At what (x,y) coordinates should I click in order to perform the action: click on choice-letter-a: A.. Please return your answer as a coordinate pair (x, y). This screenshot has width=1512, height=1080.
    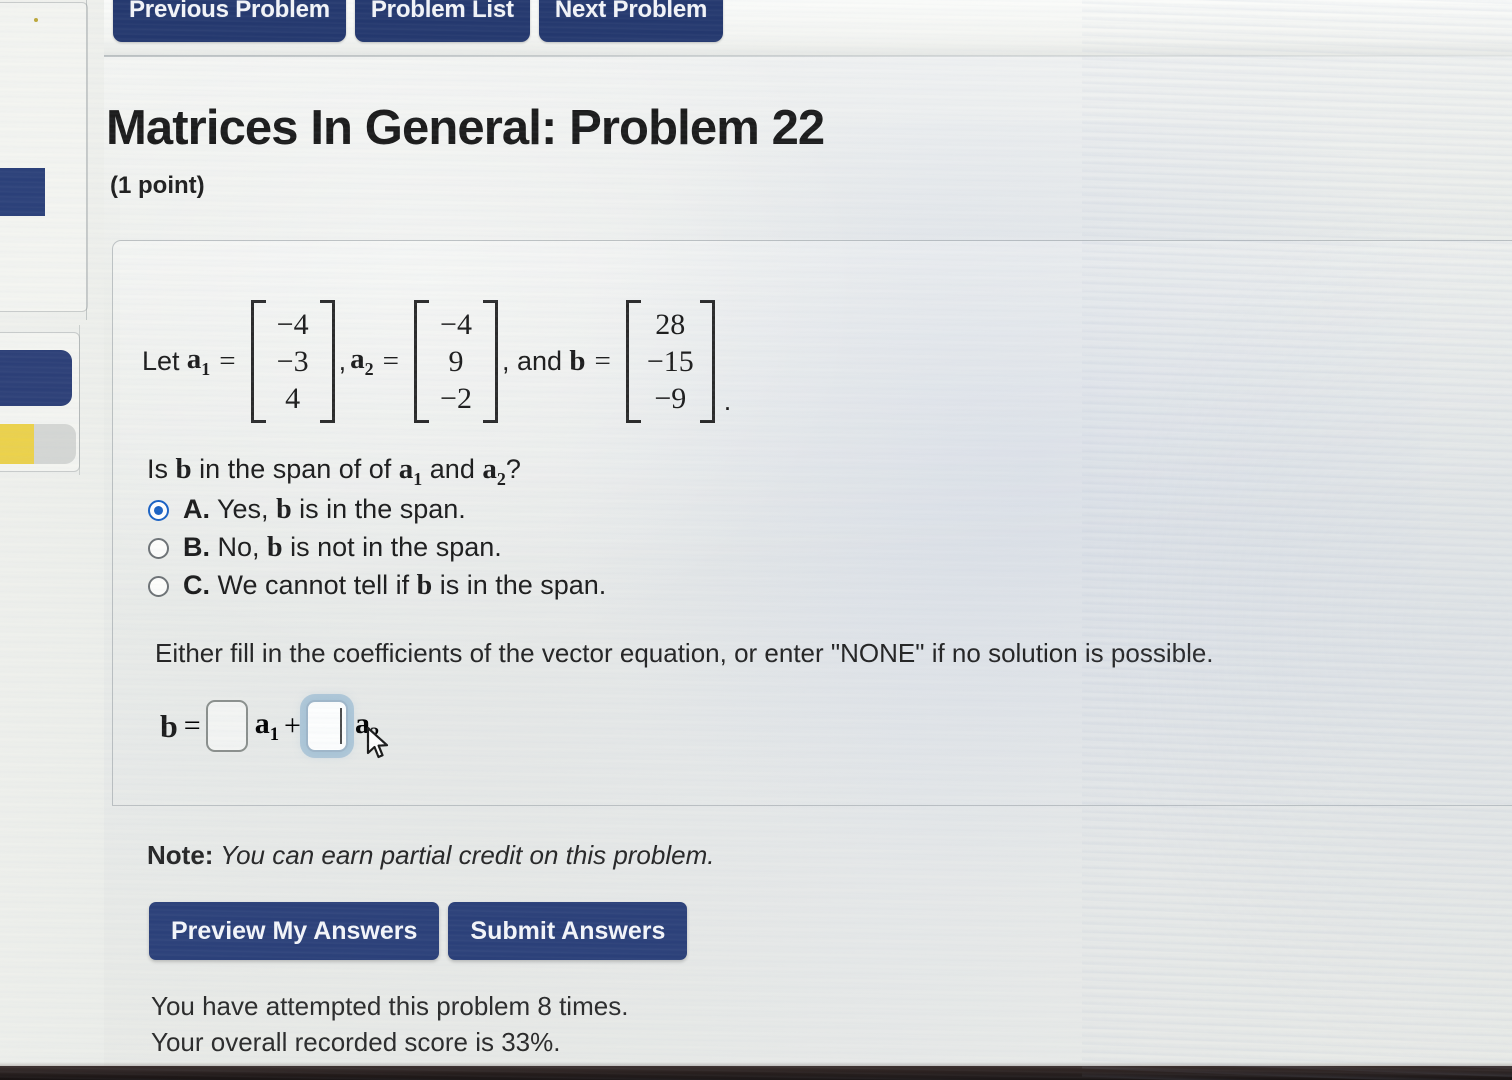
    Looking at the image, I should click on (196, 509).